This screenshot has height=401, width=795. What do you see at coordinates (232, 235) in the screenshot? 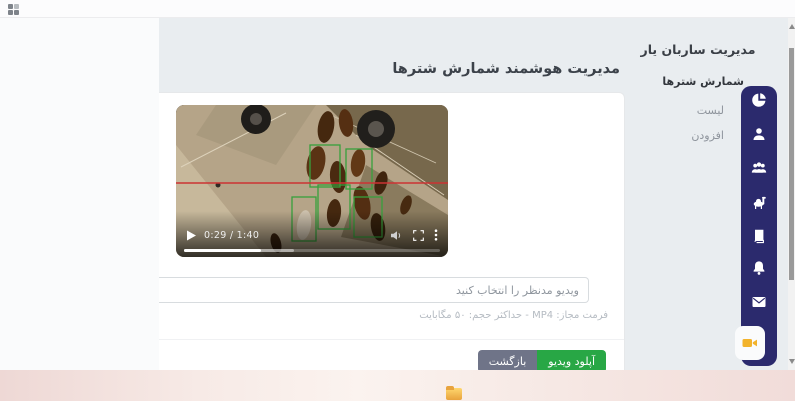
I see `video-time: 0:29 / 1:40` at bounding box center [232, 235].